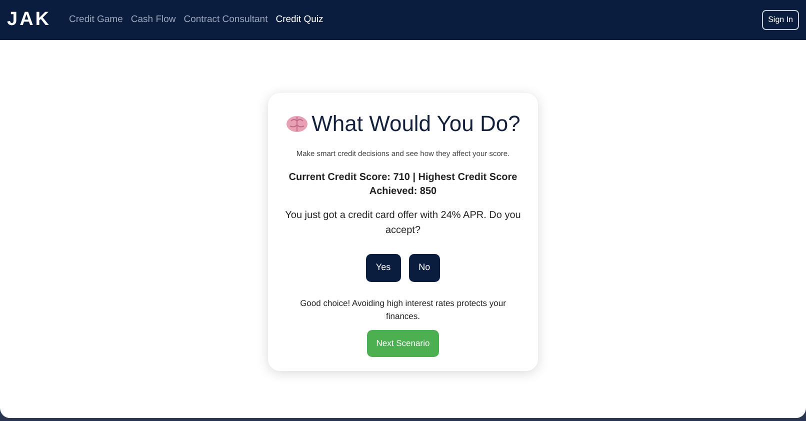 This screenshot has height=421, width=806. What do you see at coordinates (403, 309) in the screenshot?
I see `feedback-text: Good choice! Avoiding high interest rates protects your finances.` at bounding box center [403, 309].